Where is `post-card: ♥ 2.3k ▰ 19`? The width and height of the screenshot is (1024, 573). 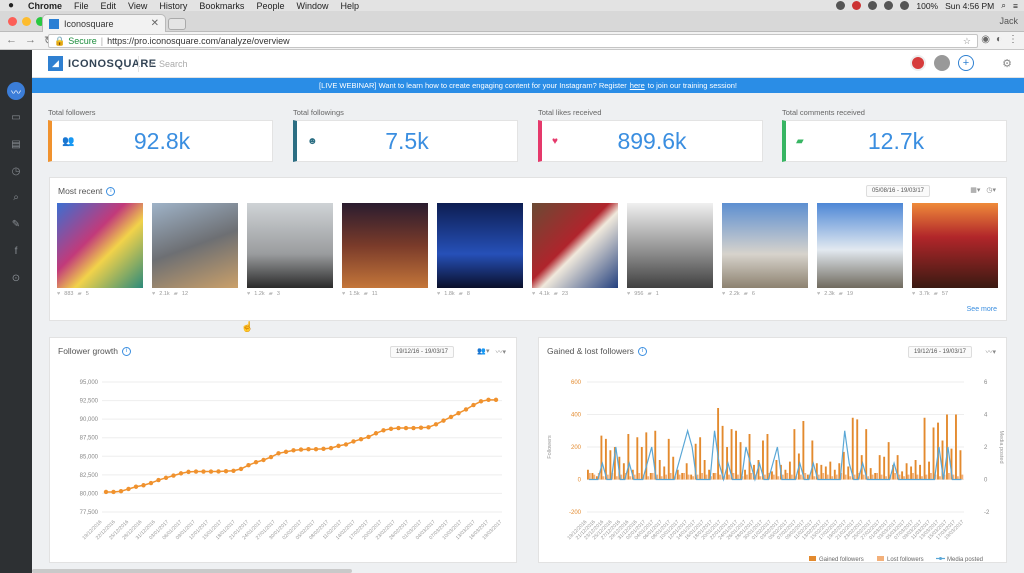
post-card: ♥ 2.3k ▰ 19 is located at coordinates (860, 250).